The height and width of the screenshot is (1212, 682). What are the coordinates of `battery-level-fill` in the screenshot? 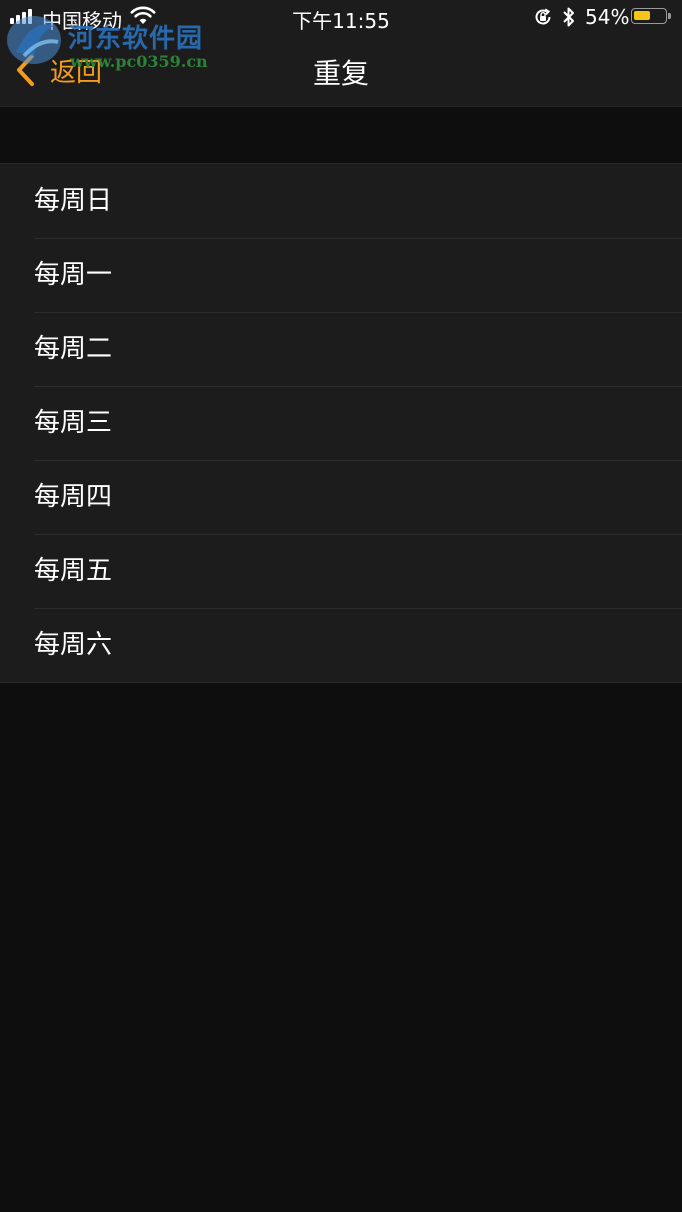 It's located at (642, 15).